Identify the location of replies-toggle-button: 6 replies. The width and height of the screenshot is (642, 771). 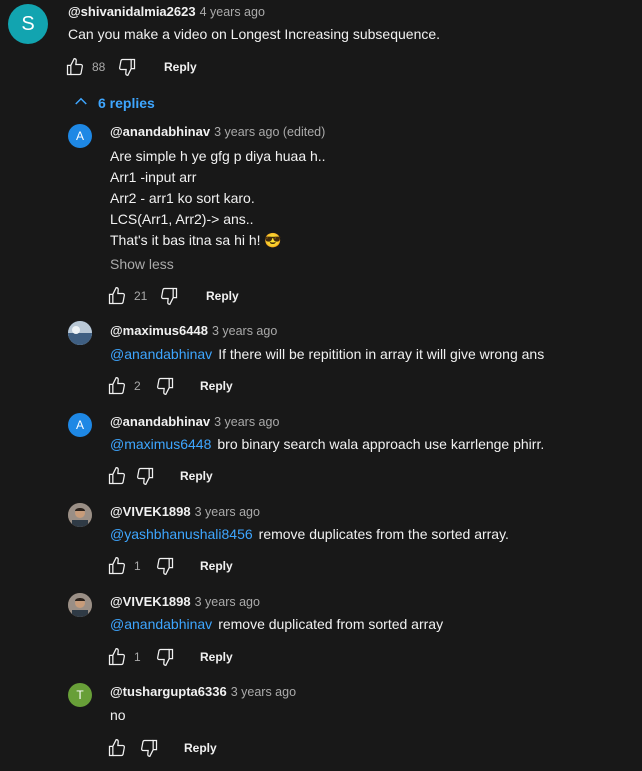
(113, 102).